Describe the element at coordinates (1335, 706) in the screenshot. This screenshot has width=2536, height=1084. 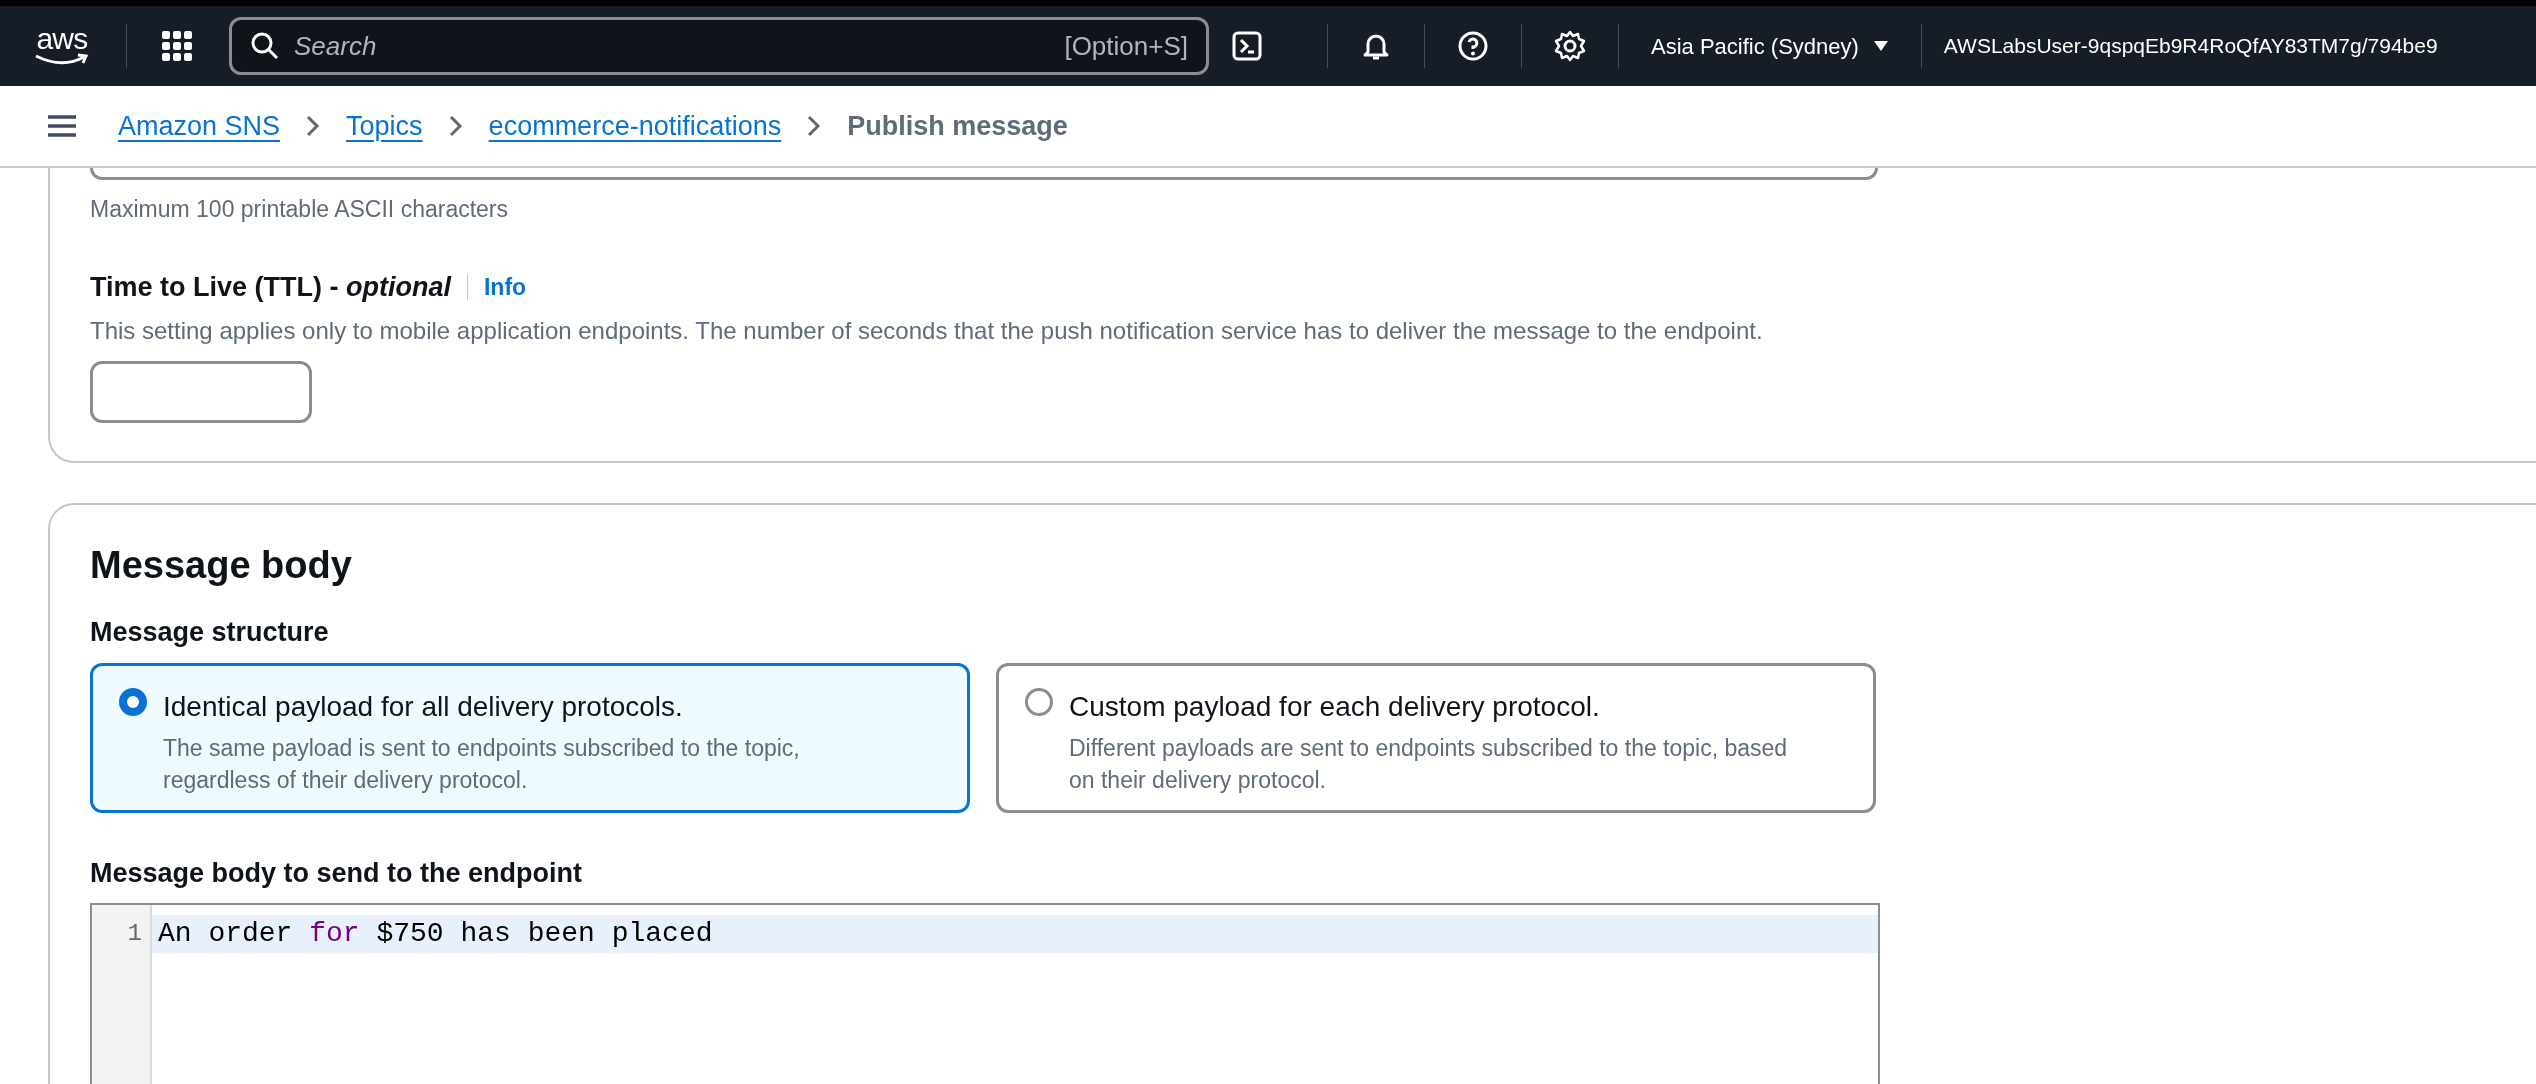
I see `option-title: Custom payload for each delivery protocol.` at that location.